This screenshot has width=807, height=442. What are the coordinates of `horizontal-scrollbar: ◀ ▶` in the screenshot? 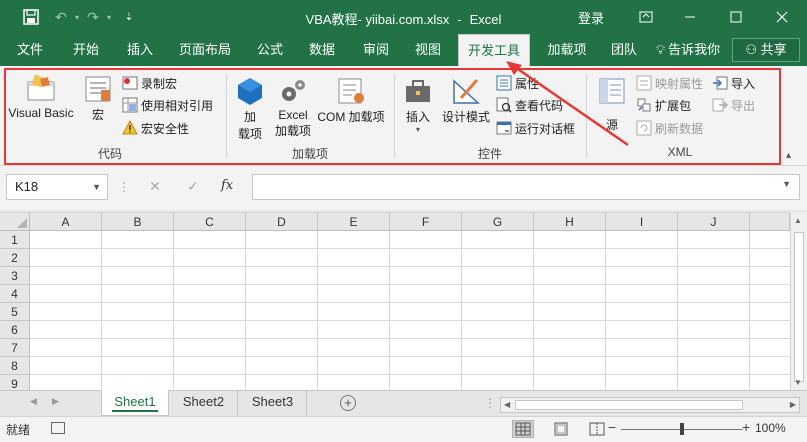 It's located at (650, 405).